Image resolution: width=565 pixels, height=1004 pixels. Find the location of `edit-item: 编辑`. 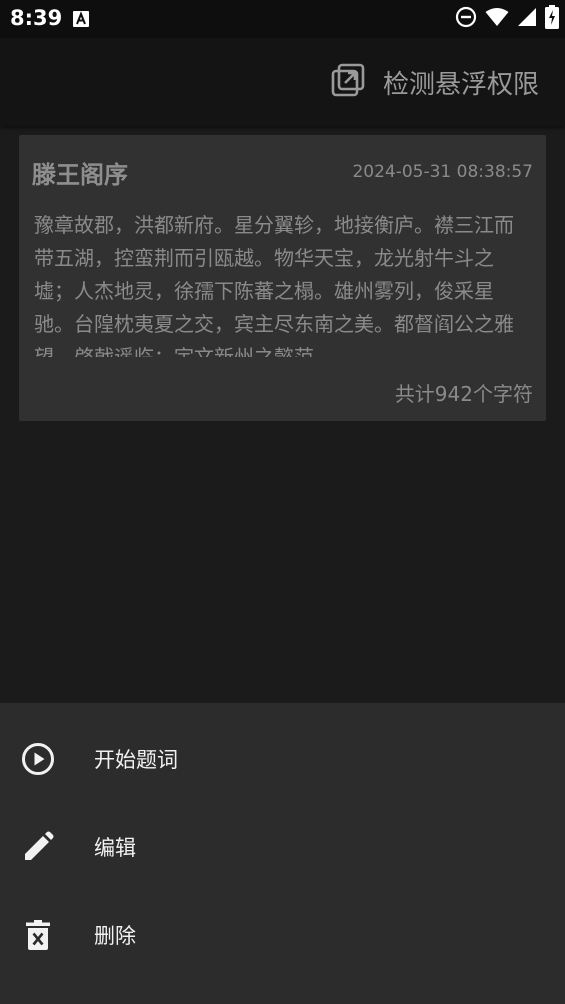

edit-item: 编辑 is located at coordinates (282, 847).